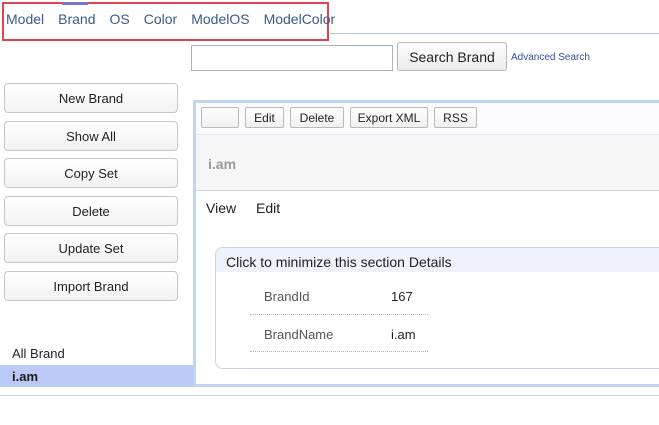 This screenshot has height=425, width=659. Describe the element at coordinates (550, 57) in the screenshot. I see `advanced-search-link: Advanced Search` at that location.